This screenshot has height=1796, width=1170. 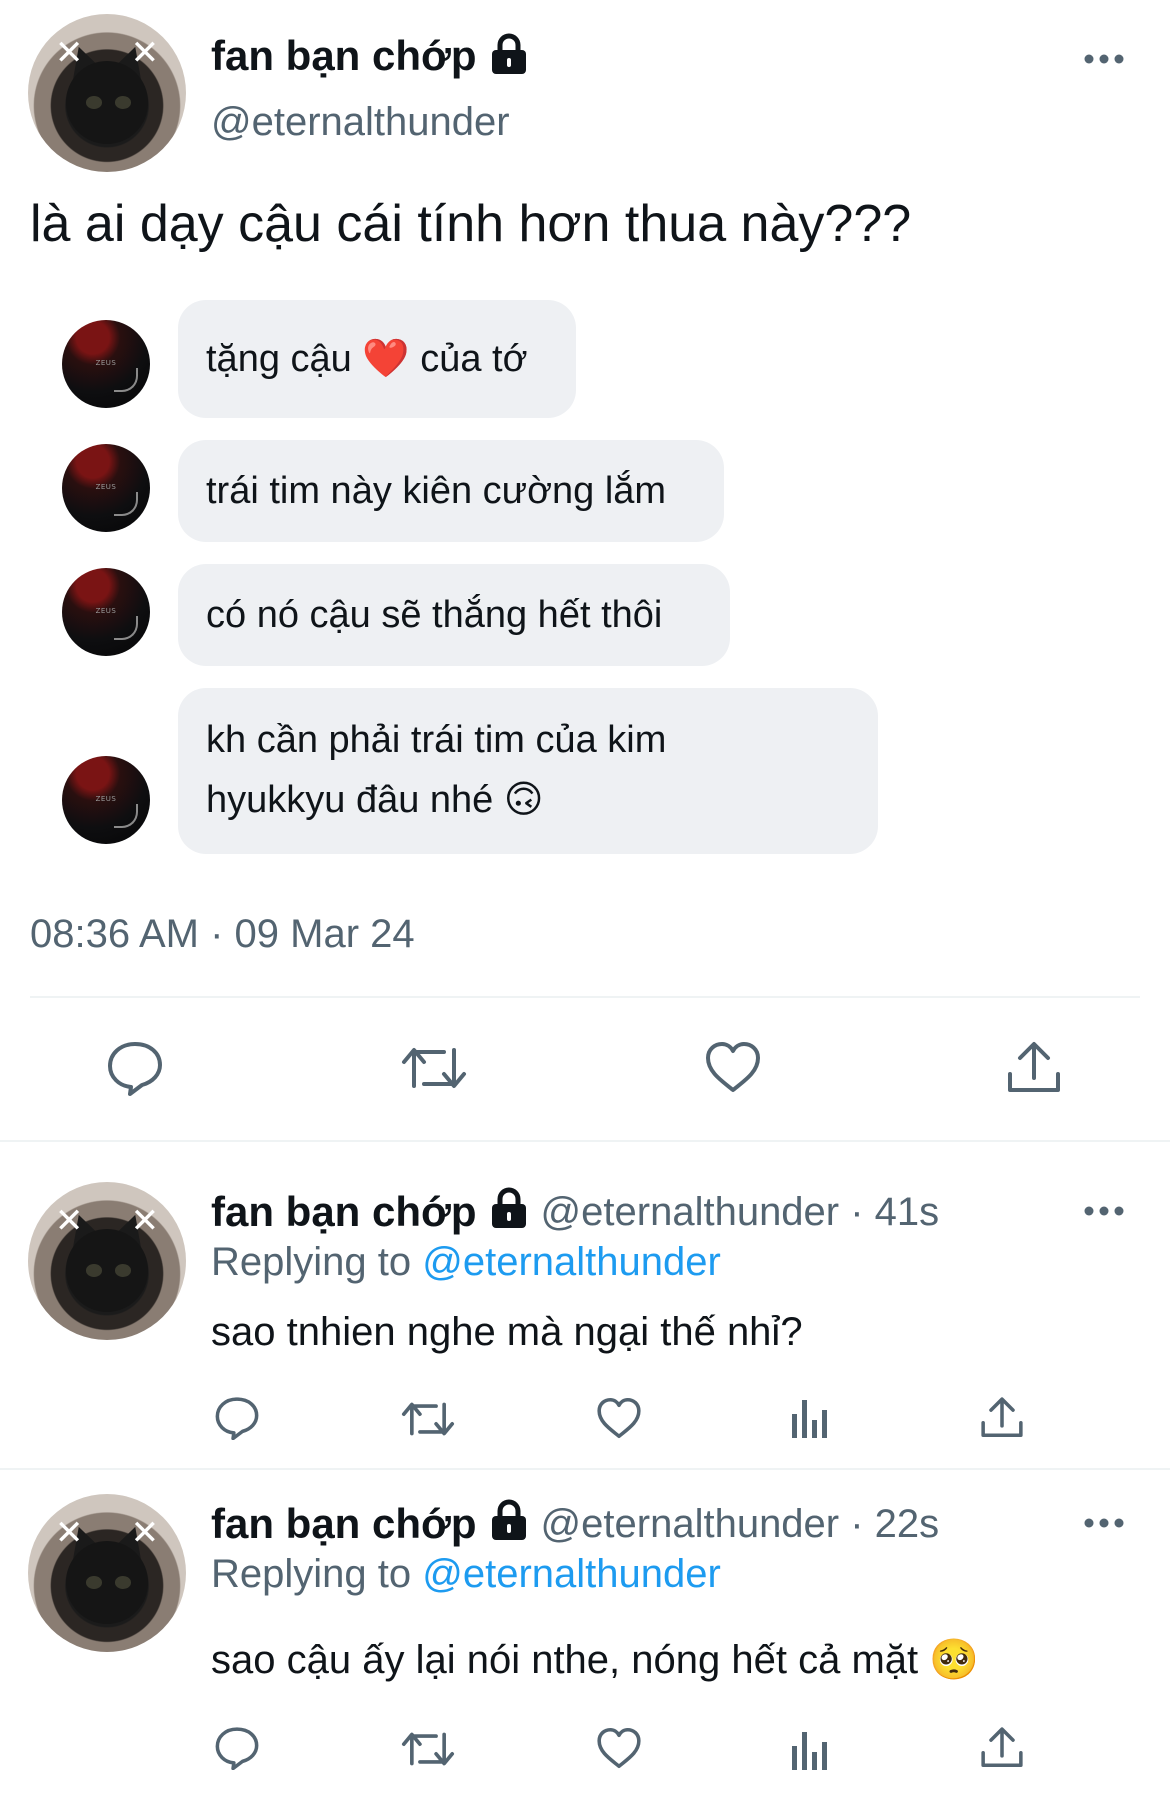 I want to click on author-handle: @eternalthunder, so click(x=360, y=122).